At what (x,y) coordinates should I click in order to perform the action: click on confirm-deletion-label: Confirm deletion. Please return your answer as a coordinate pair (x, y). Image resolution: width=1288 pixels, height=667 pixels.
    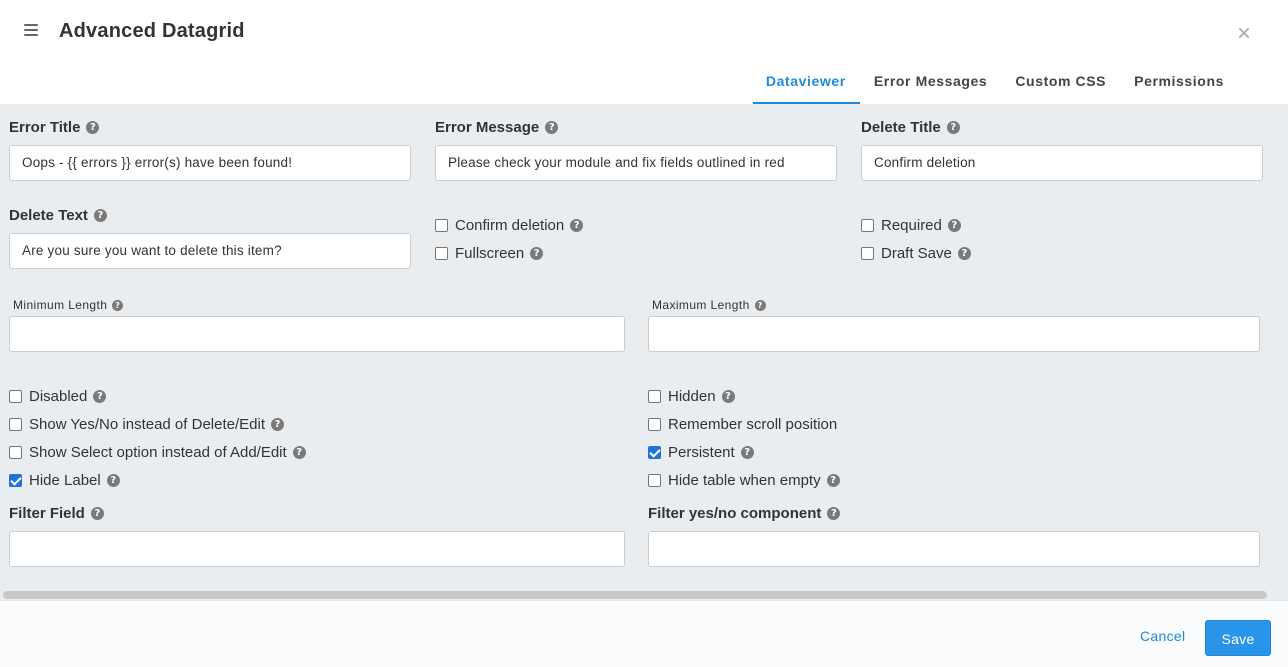
    Looking at the image, I should click on (510, 225).